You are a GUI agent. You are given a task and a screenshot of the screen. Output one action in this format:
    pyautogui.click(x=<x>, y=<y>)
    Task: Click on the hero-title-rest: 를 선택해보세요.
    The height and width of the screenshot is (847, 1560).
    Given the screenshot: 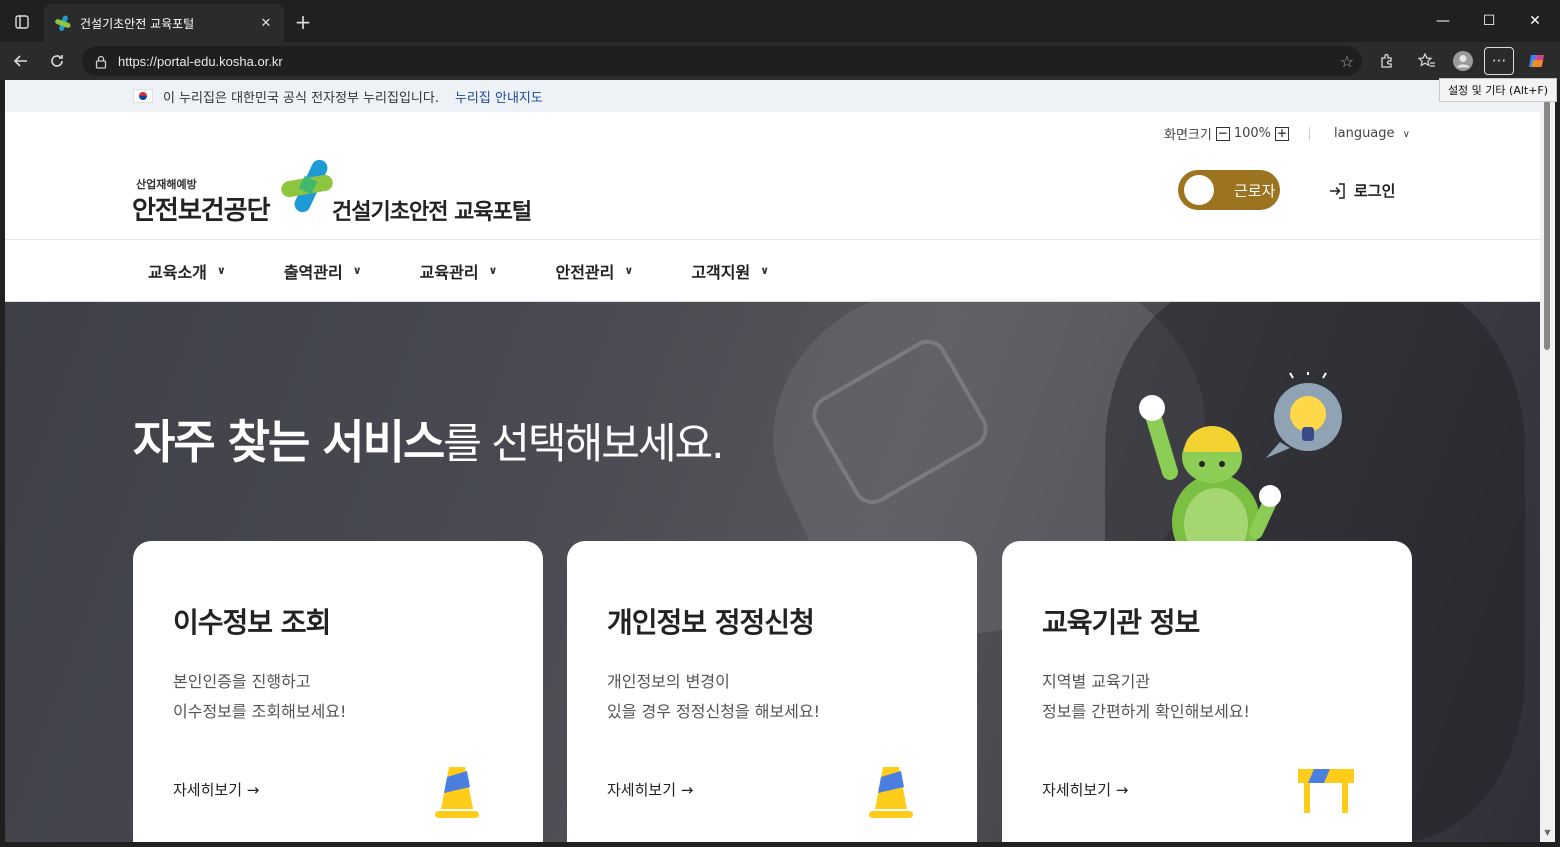 What is the action you would take?
    pyautogui.click(x=583, y=443)
    